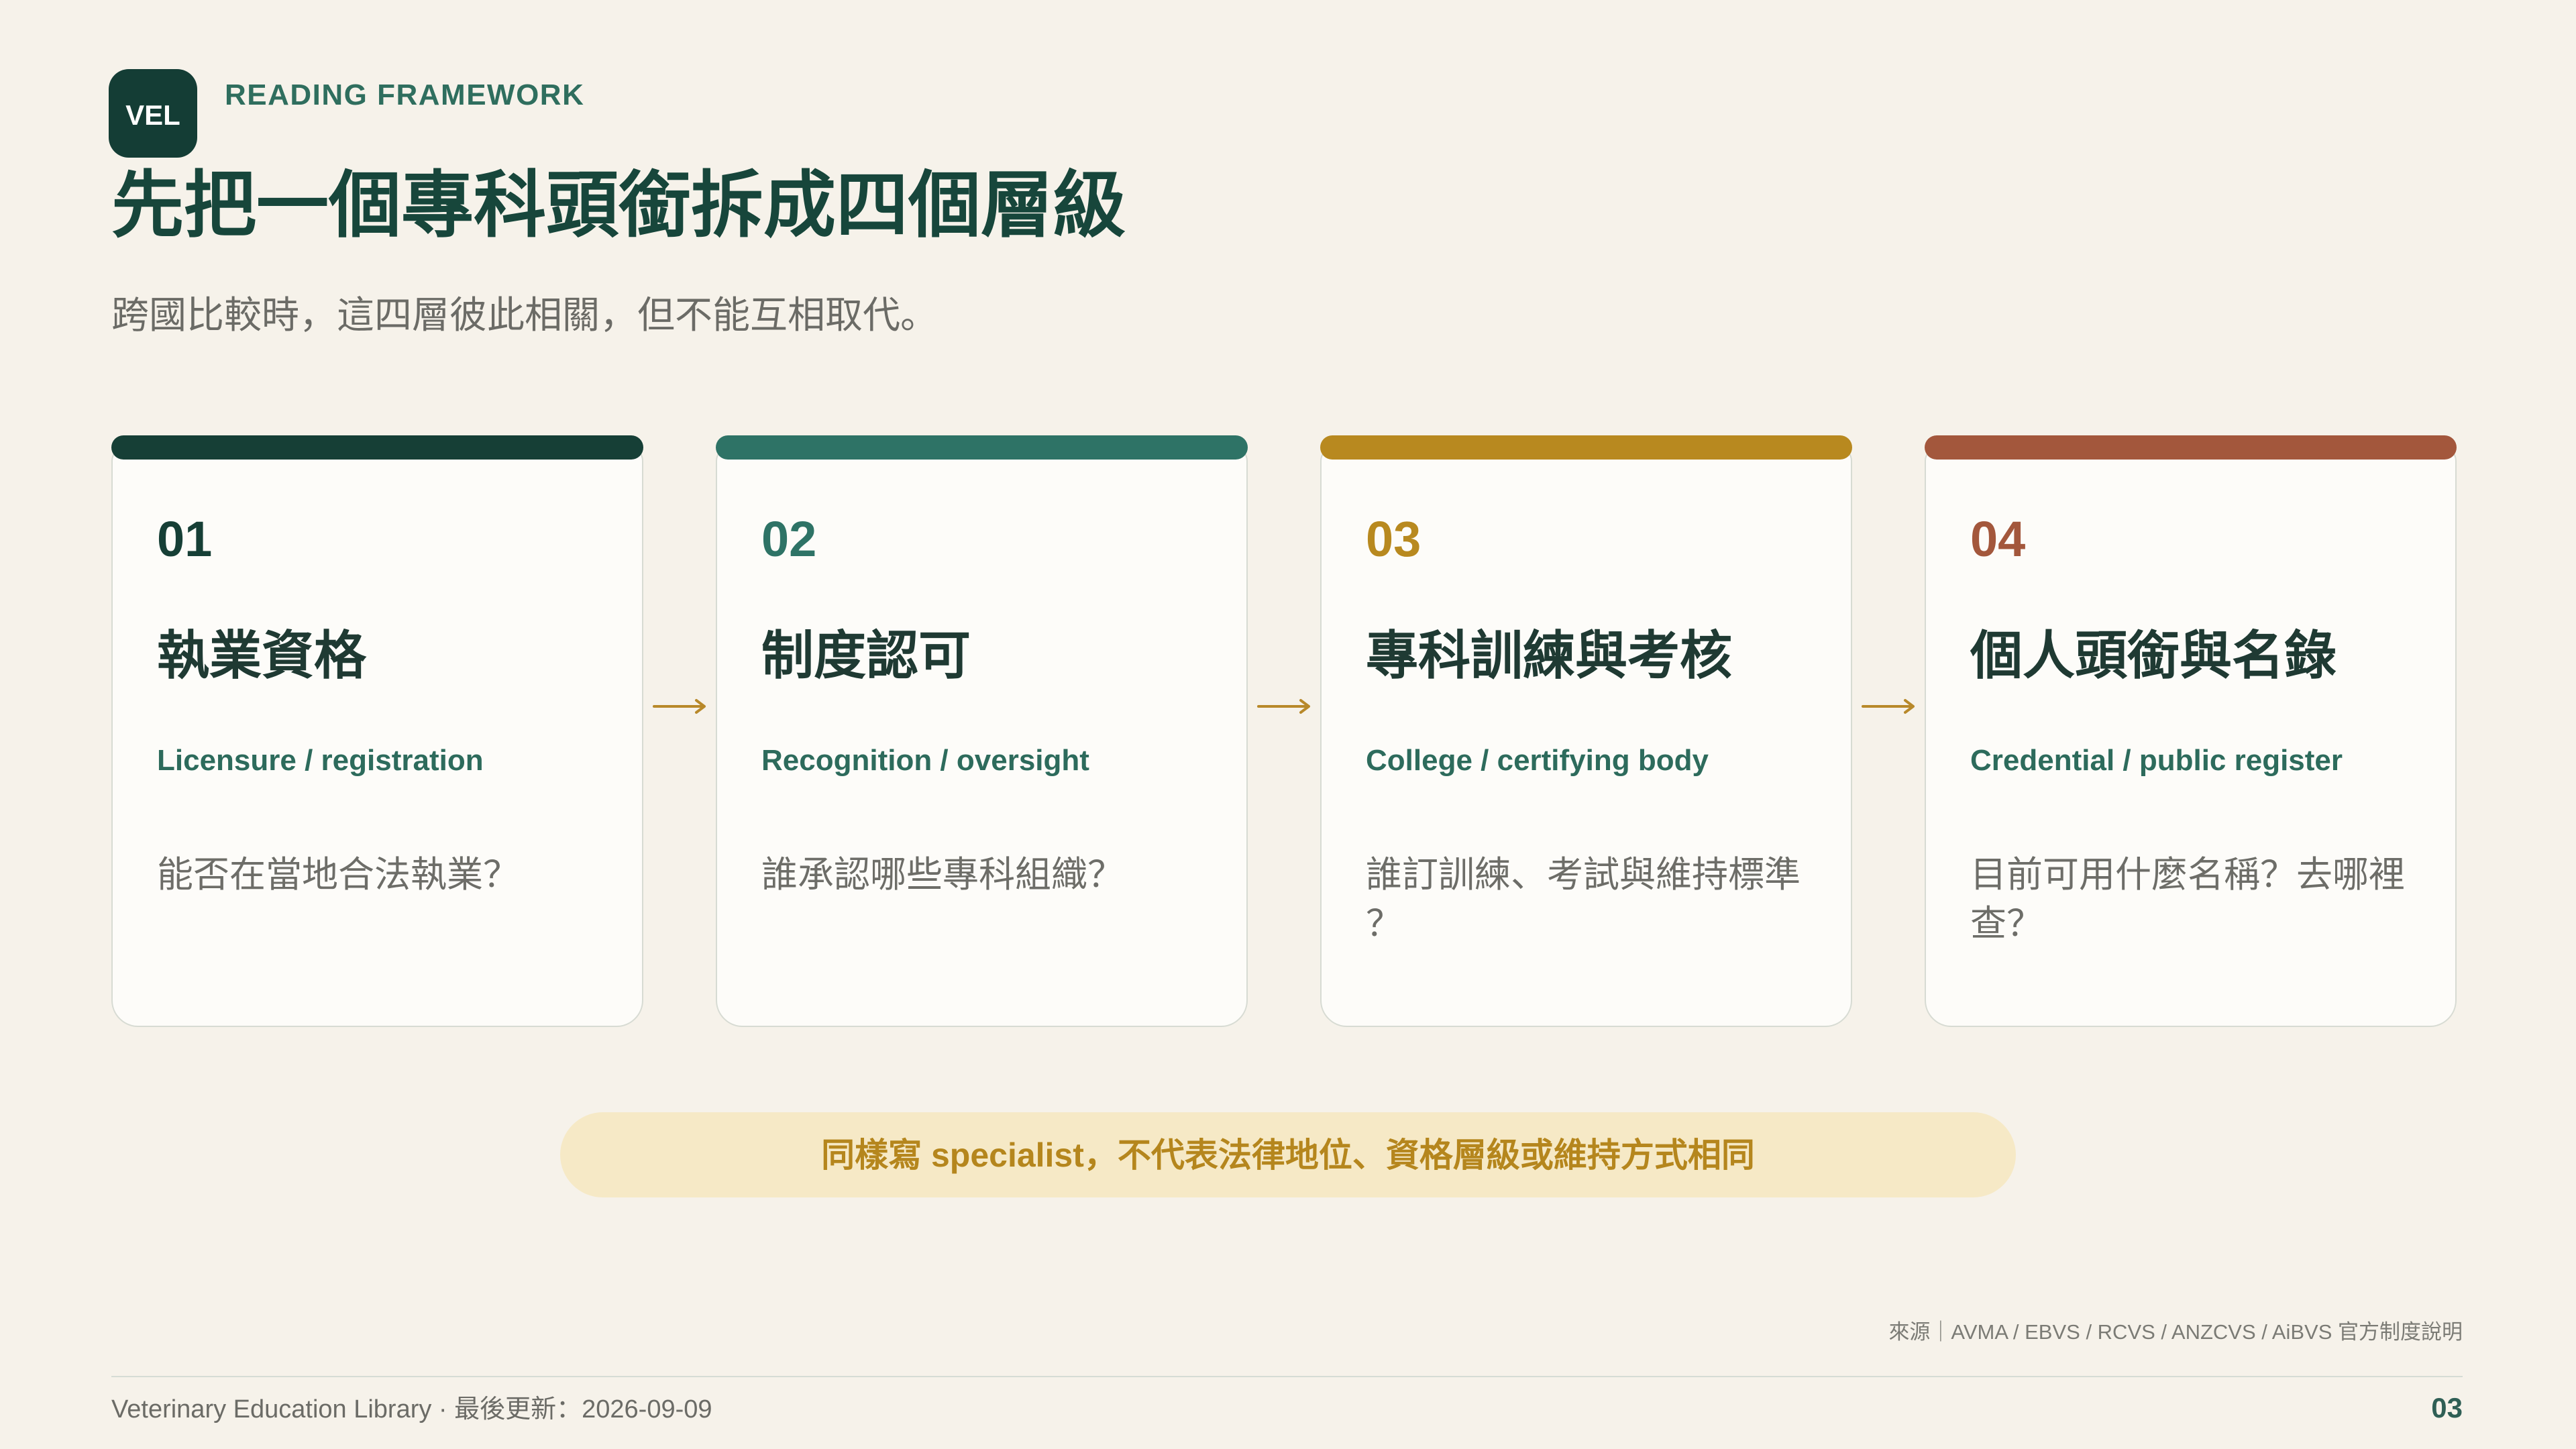 The image size is (2576, 1449). Describe the element at coordinates (2447, 1408) in the screenshot. I see `page-number: 03` at that location.